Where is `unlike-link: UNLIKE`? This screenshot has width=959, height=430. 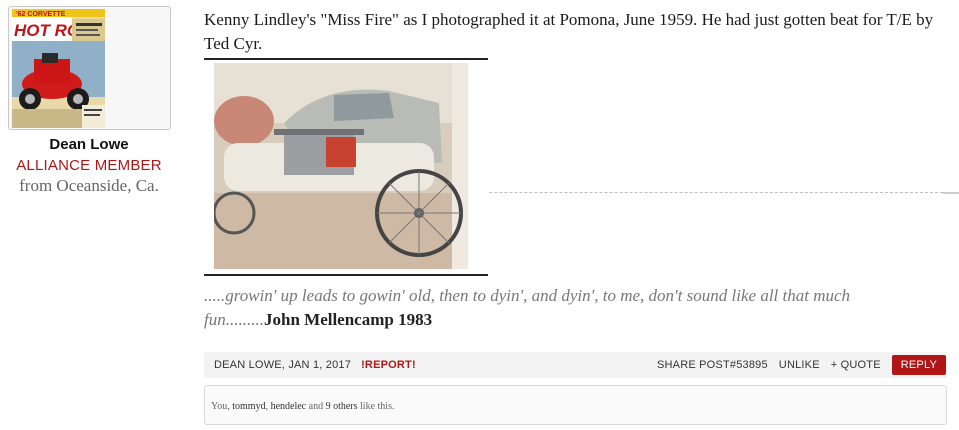
unlike-link: UNLIKE is located at coordinates (799, 365).